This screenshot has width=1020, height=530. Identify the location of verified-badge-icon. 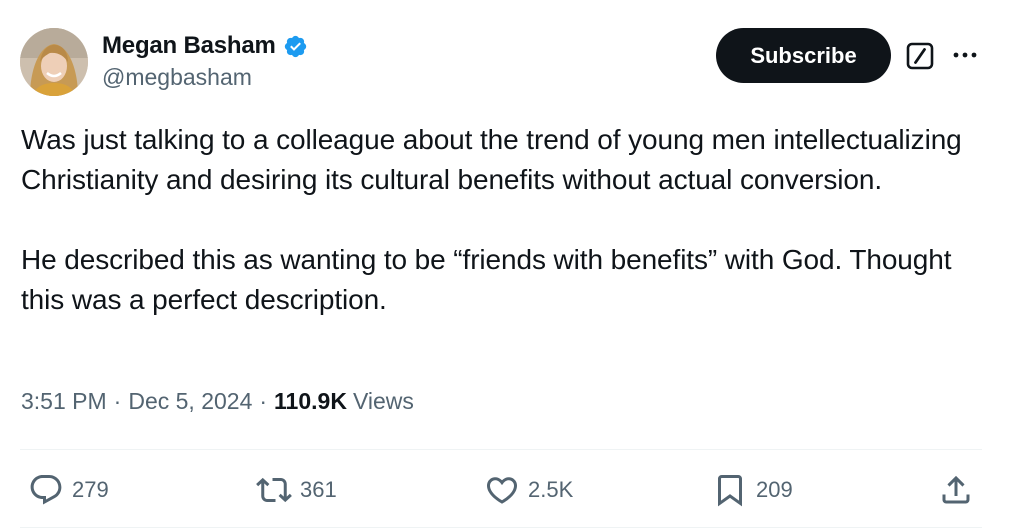
(295, 46).